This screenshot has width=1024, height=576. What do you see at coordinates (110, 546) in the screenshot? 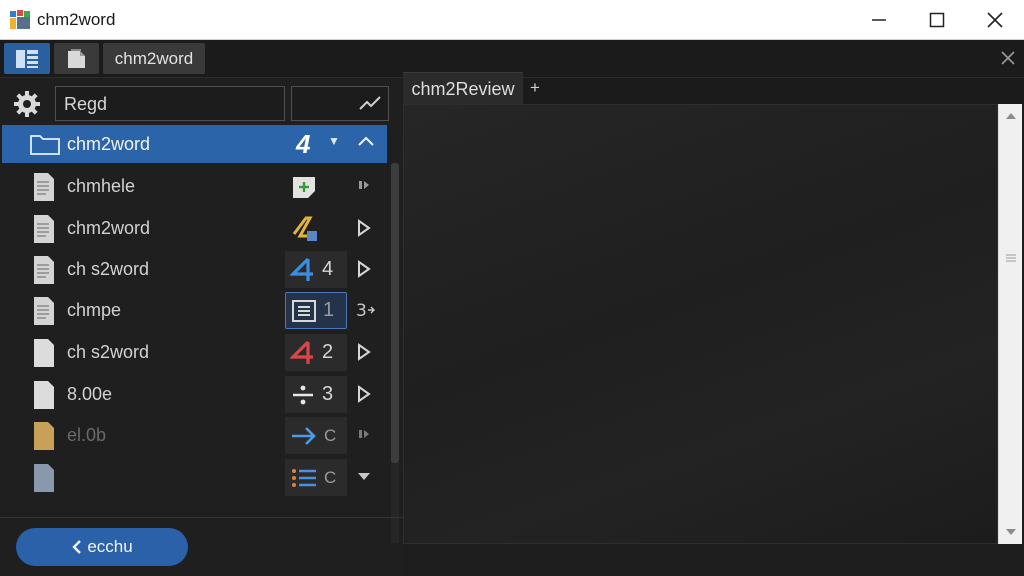
I see `back-button-label: ecchu` at bounding box center [110, 546].